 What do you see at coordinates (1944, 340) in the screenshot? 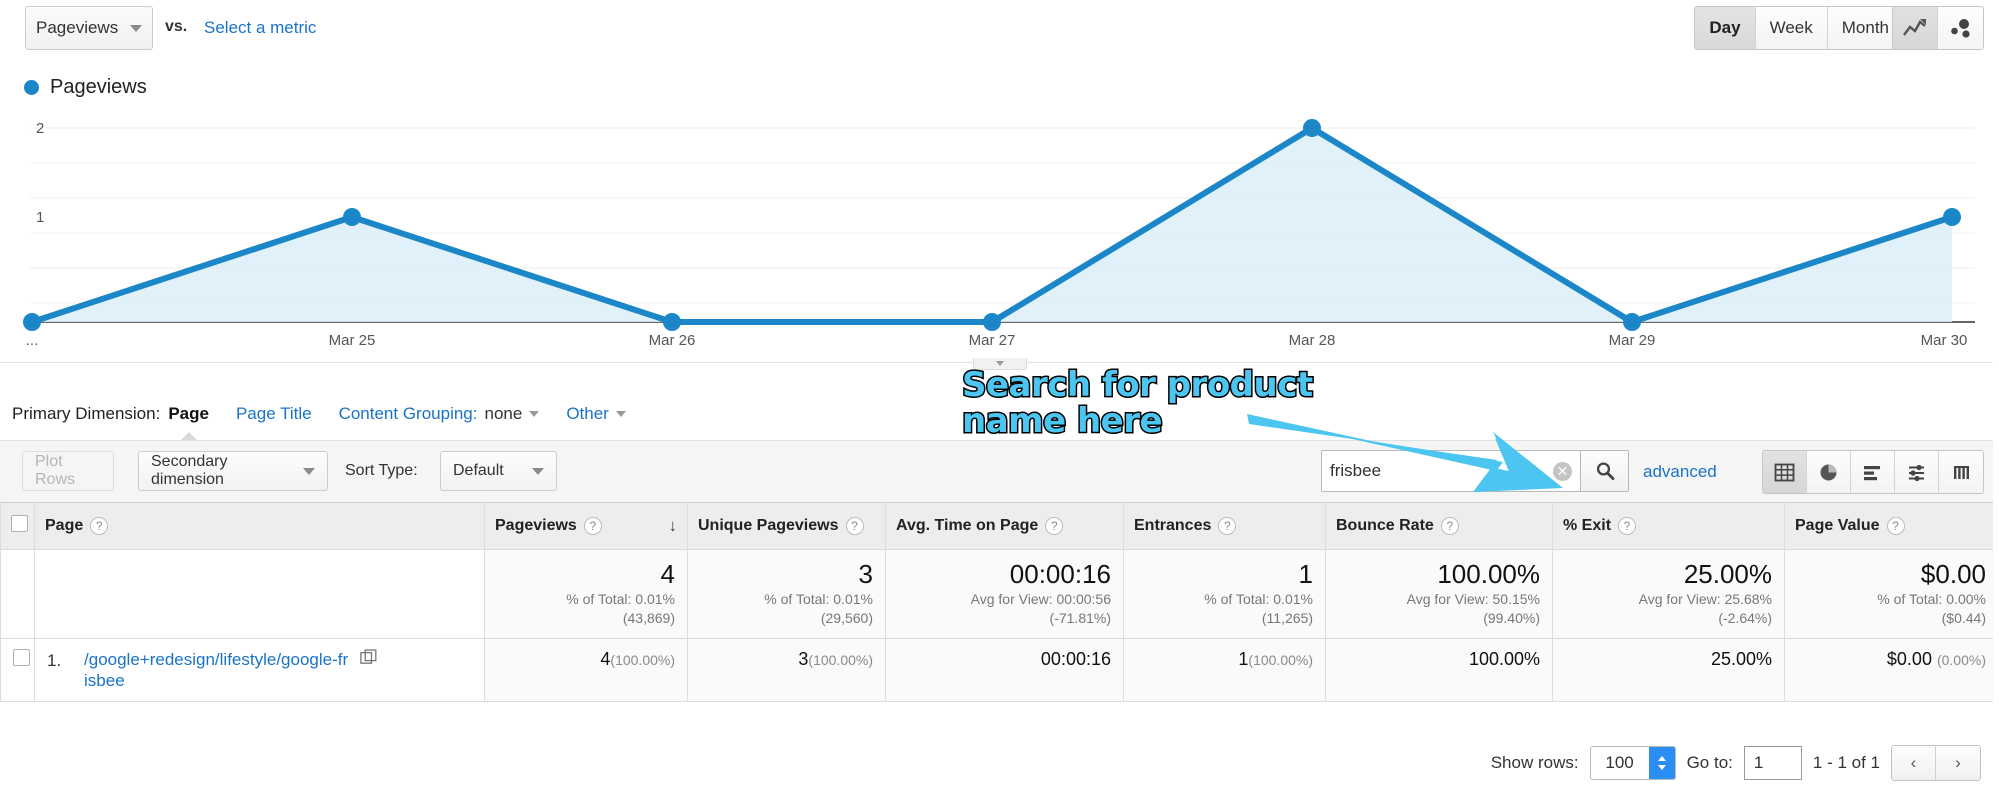
I see `x-axis-tick: Mar 30` at bounding box center [1944, 340].